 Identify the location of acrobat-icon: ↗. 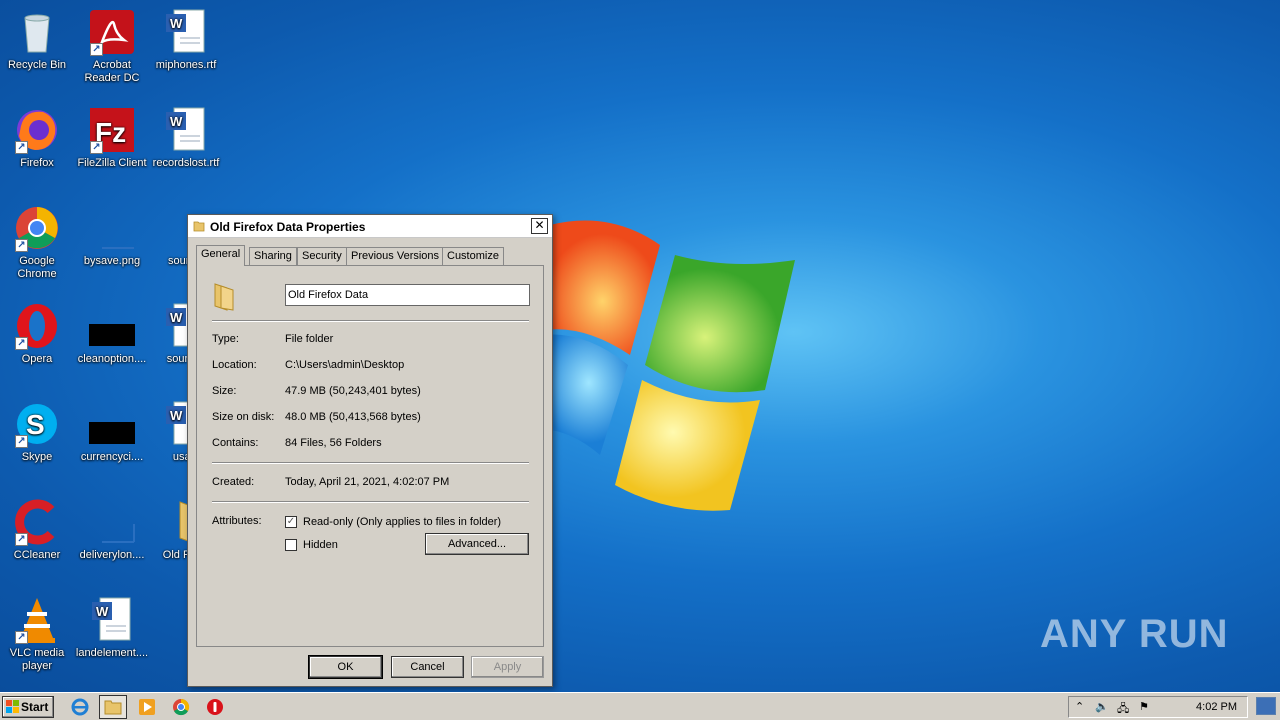
(112, 32).